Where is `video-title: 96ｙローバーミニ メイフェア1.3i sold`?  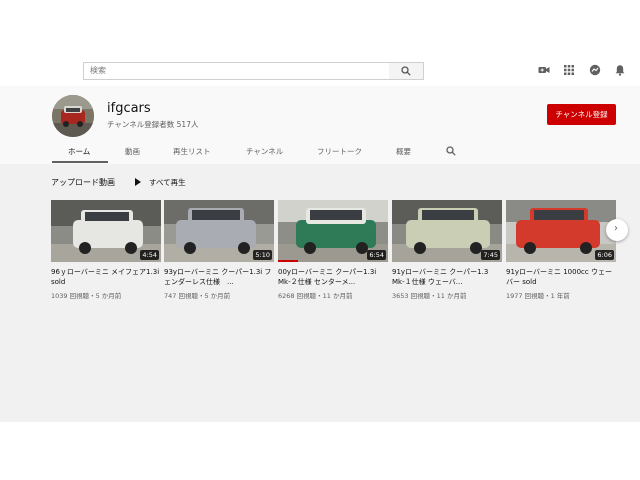
video-title: 96ｙローバーミニ メイフェア1.3i sold is located at coordinates (106, 277).